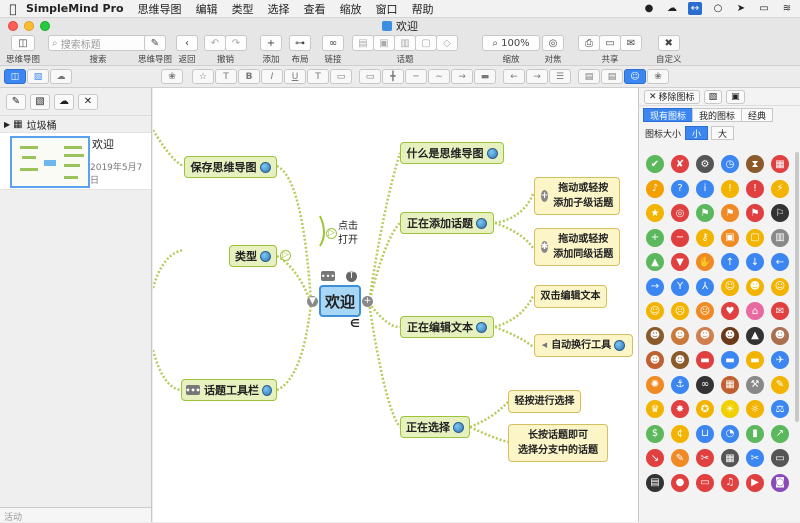  I want to click on scale-icon: ⚖, so click(780, 409).